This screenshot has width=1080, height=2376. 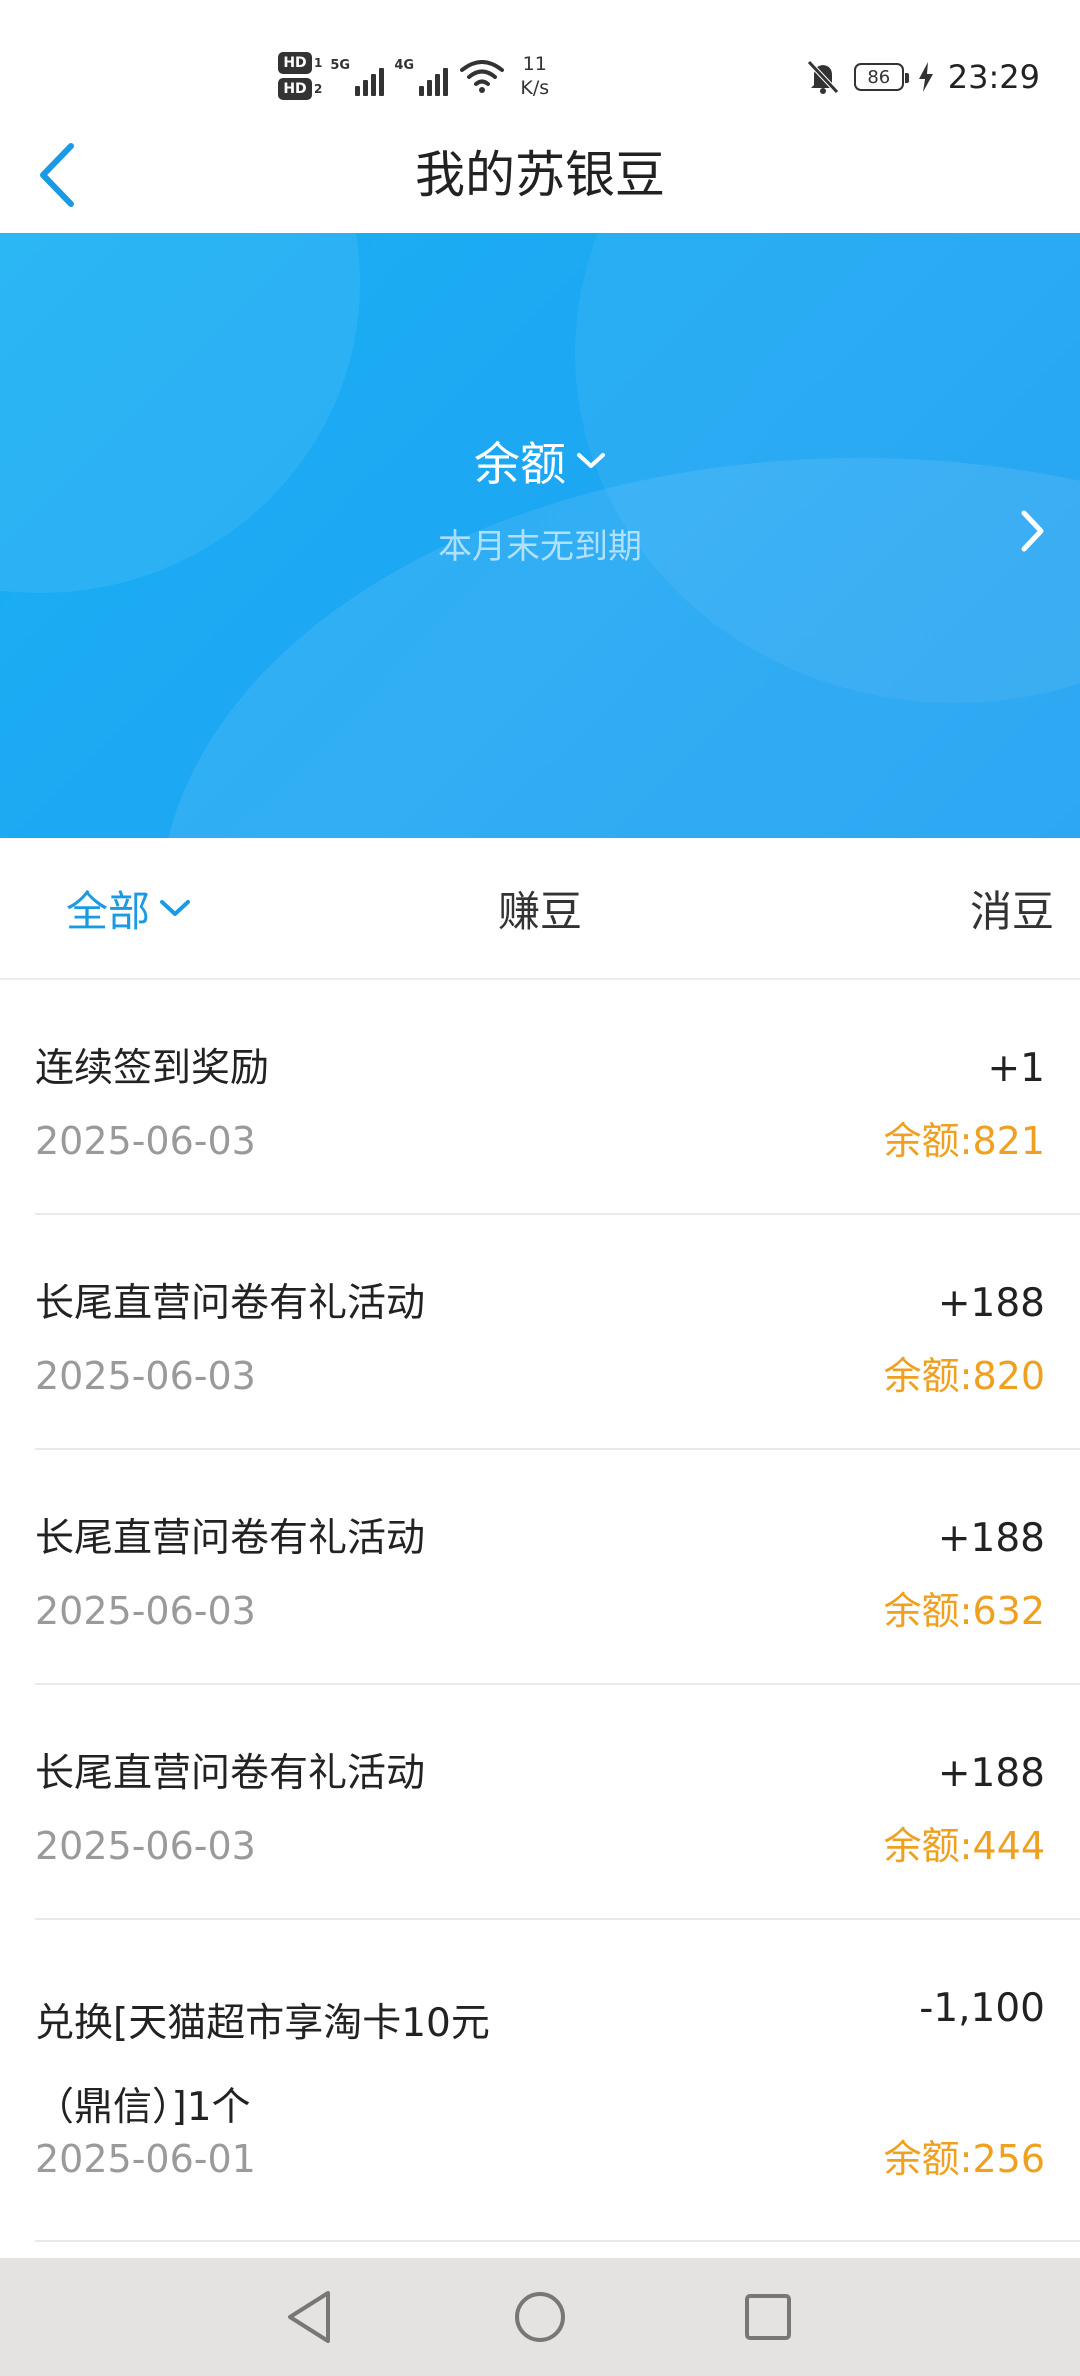 What do you see at coordinates (300, 76) in the screenshot?
I see `hd-indicators: HD 1 HD 2` at bounding box center [300, 76].